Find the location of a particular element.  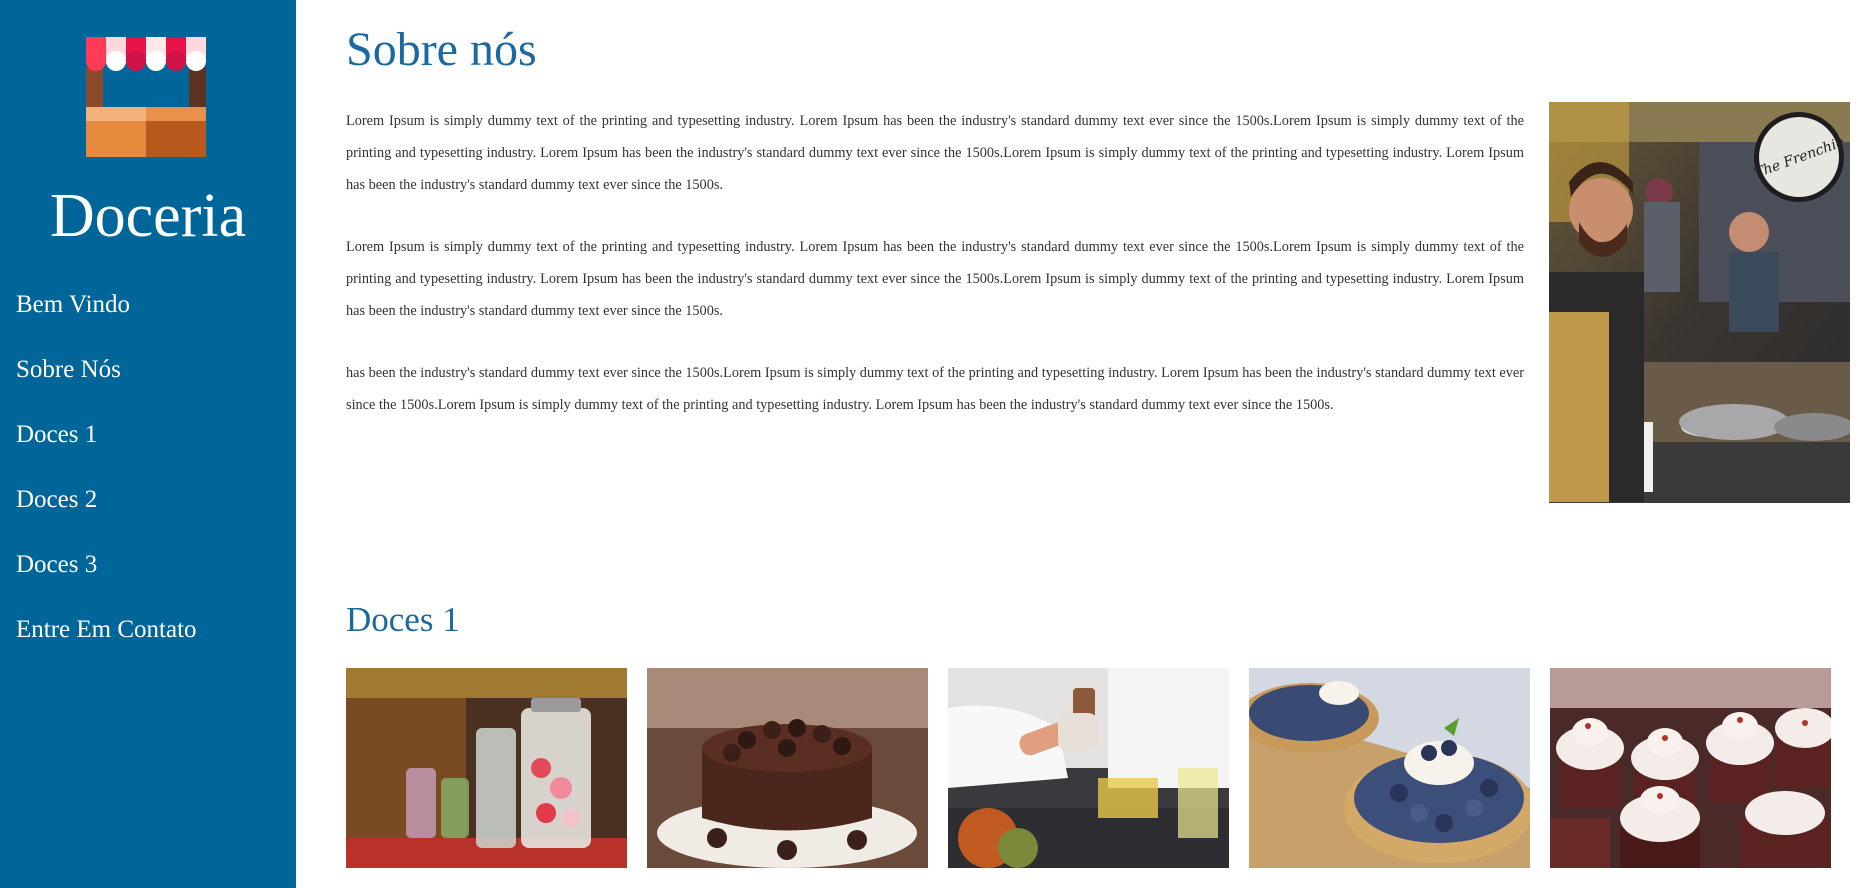

nav-item-bem-vindo: Bem Vindo is located at coordinates (106, 305).